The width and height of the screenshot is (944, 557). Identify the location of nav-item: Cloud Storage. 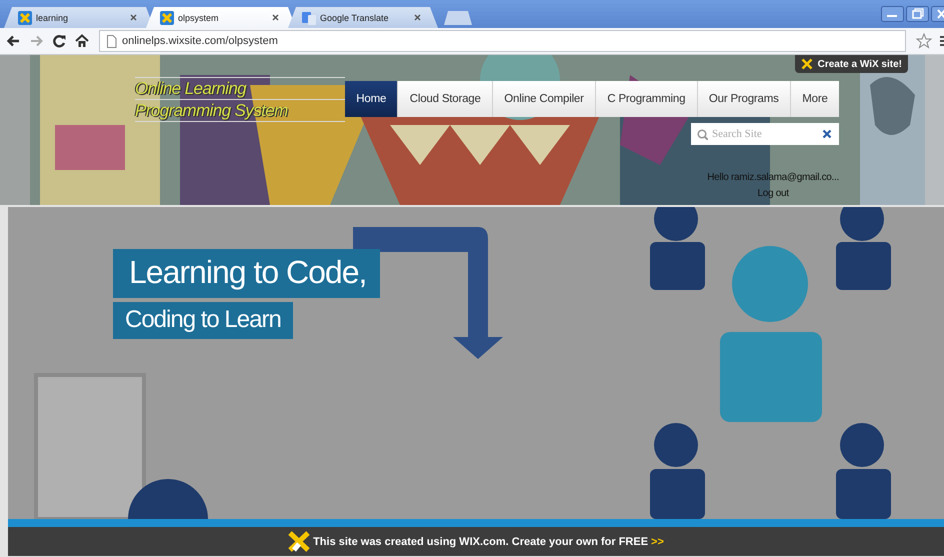
(445, 99).